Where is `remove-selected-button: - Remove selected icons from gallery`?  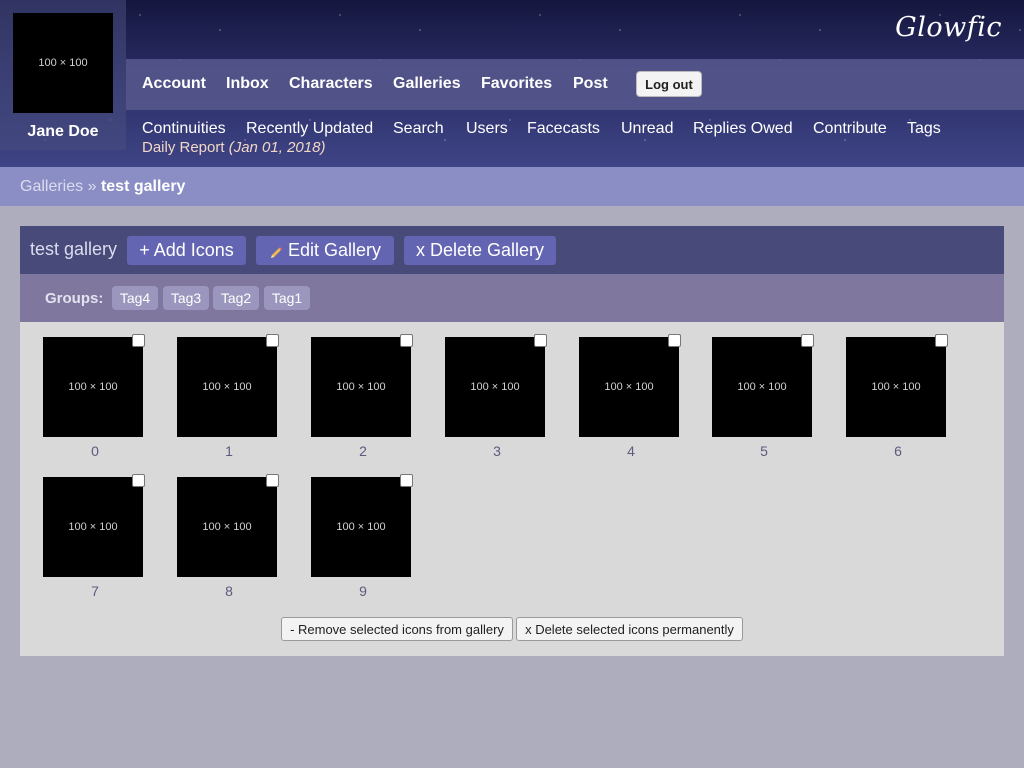 remove-selected-button: - Remove selected icons from gallery is located at coordinates (397, 629).